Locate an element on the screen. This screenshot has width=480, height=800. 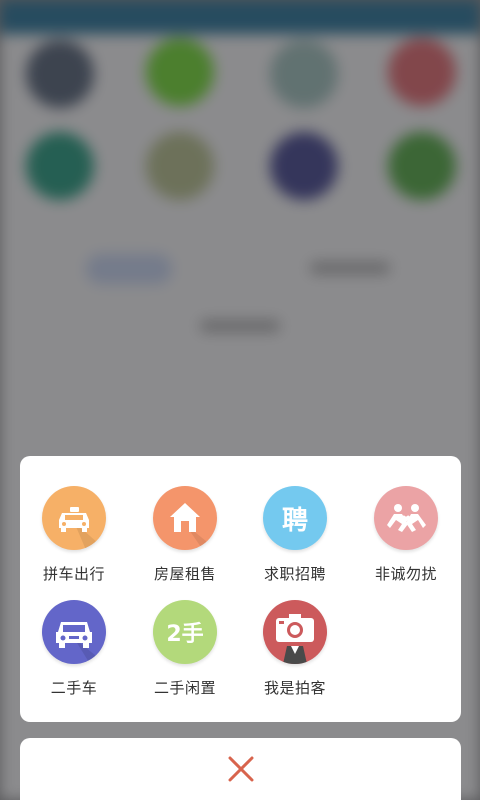
hire-glyph: 聘 is located at coordinates (294, 520).